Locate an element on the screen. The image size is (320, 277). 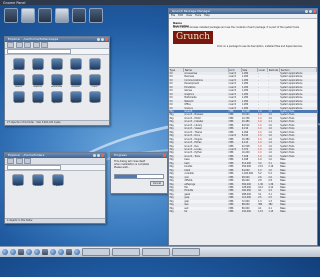
table-row: Pkg tar i386 192,000 1.15 1.15 Base is located at coordinates (243, 211).